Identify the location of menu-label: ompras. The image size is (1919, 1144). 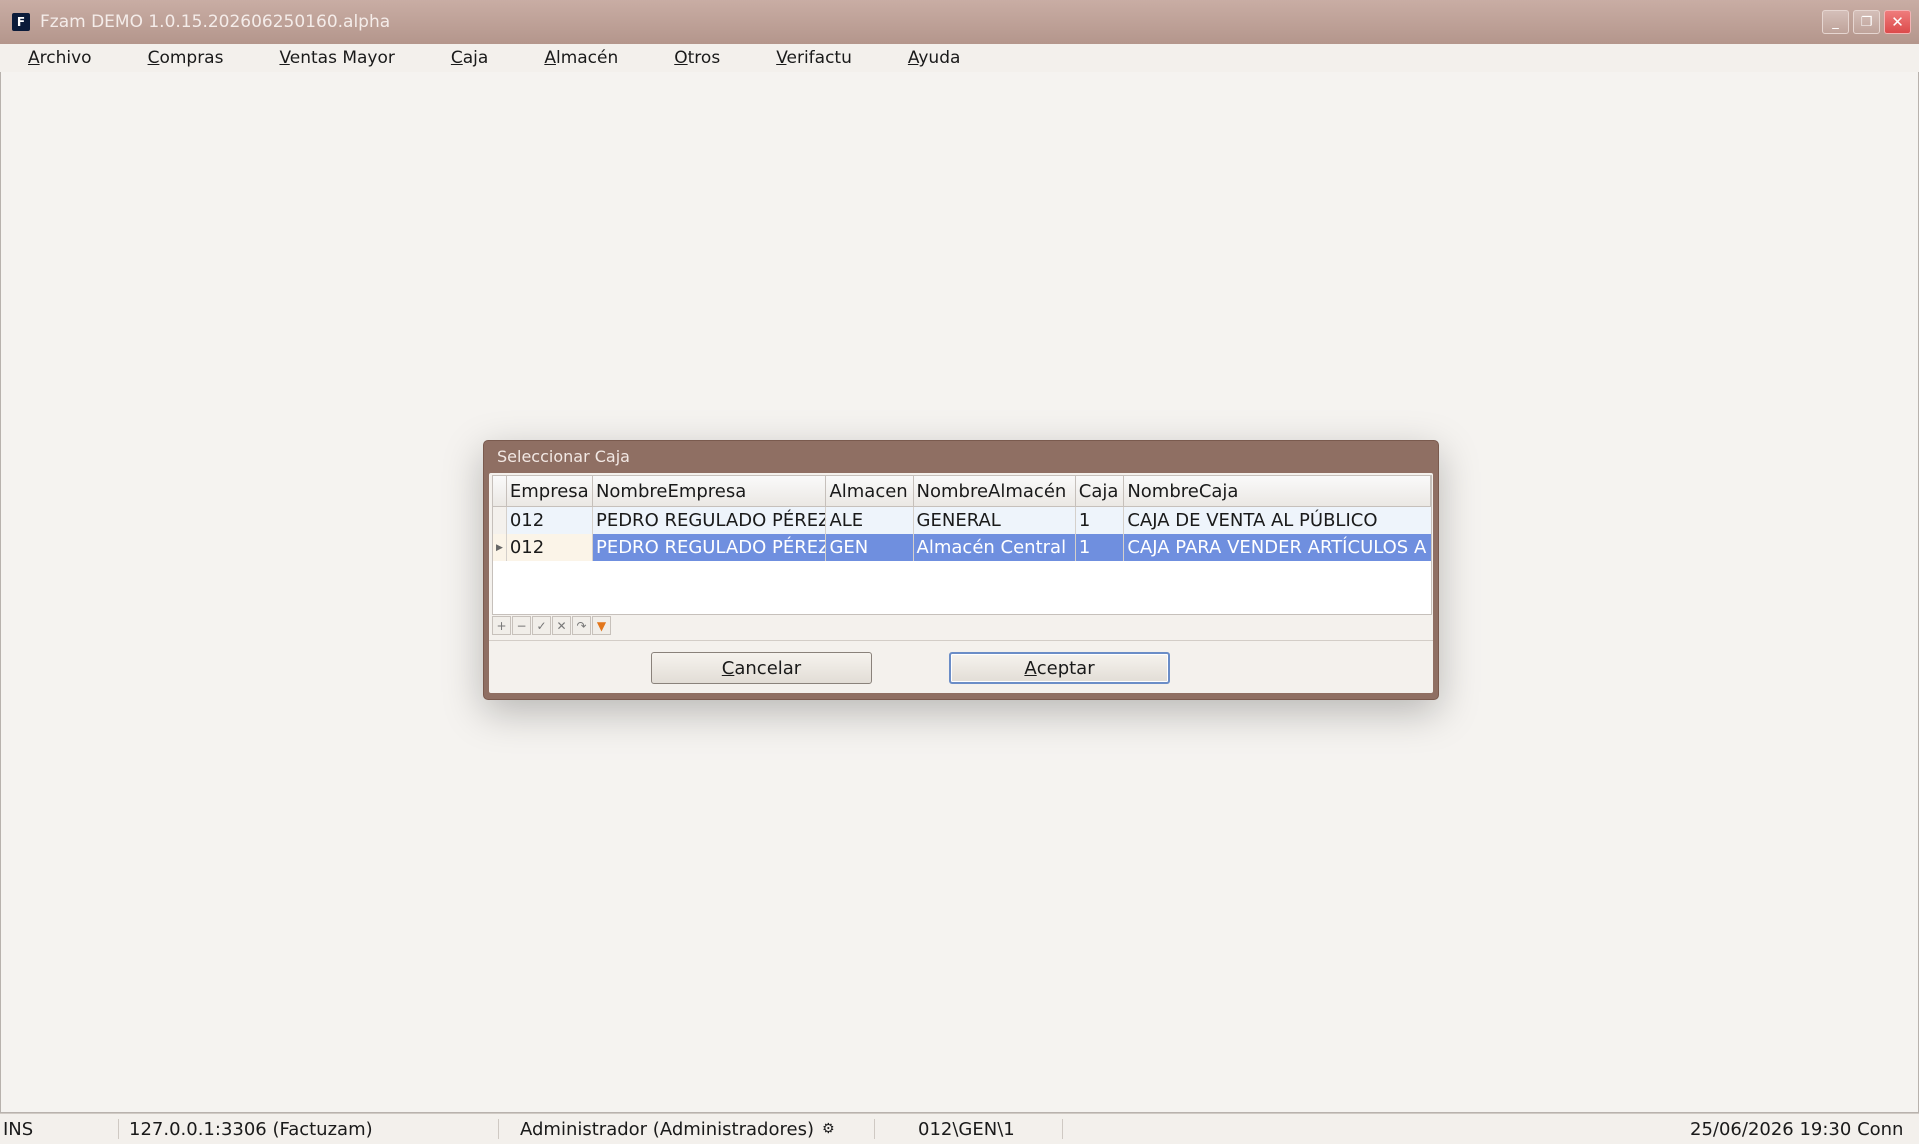
(191, 58).